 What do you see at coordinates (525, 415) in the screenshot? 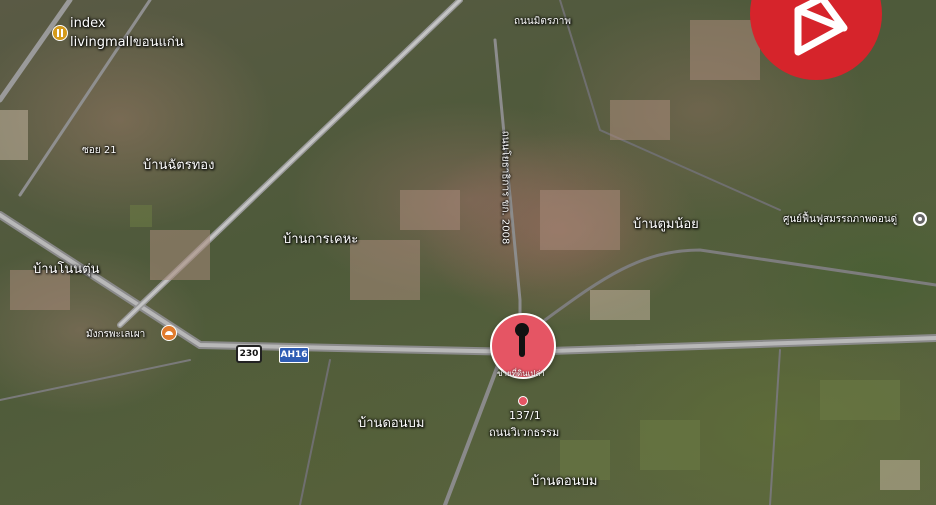
I see `pin-address-number: 137/1` at bounding box center [525, 415].